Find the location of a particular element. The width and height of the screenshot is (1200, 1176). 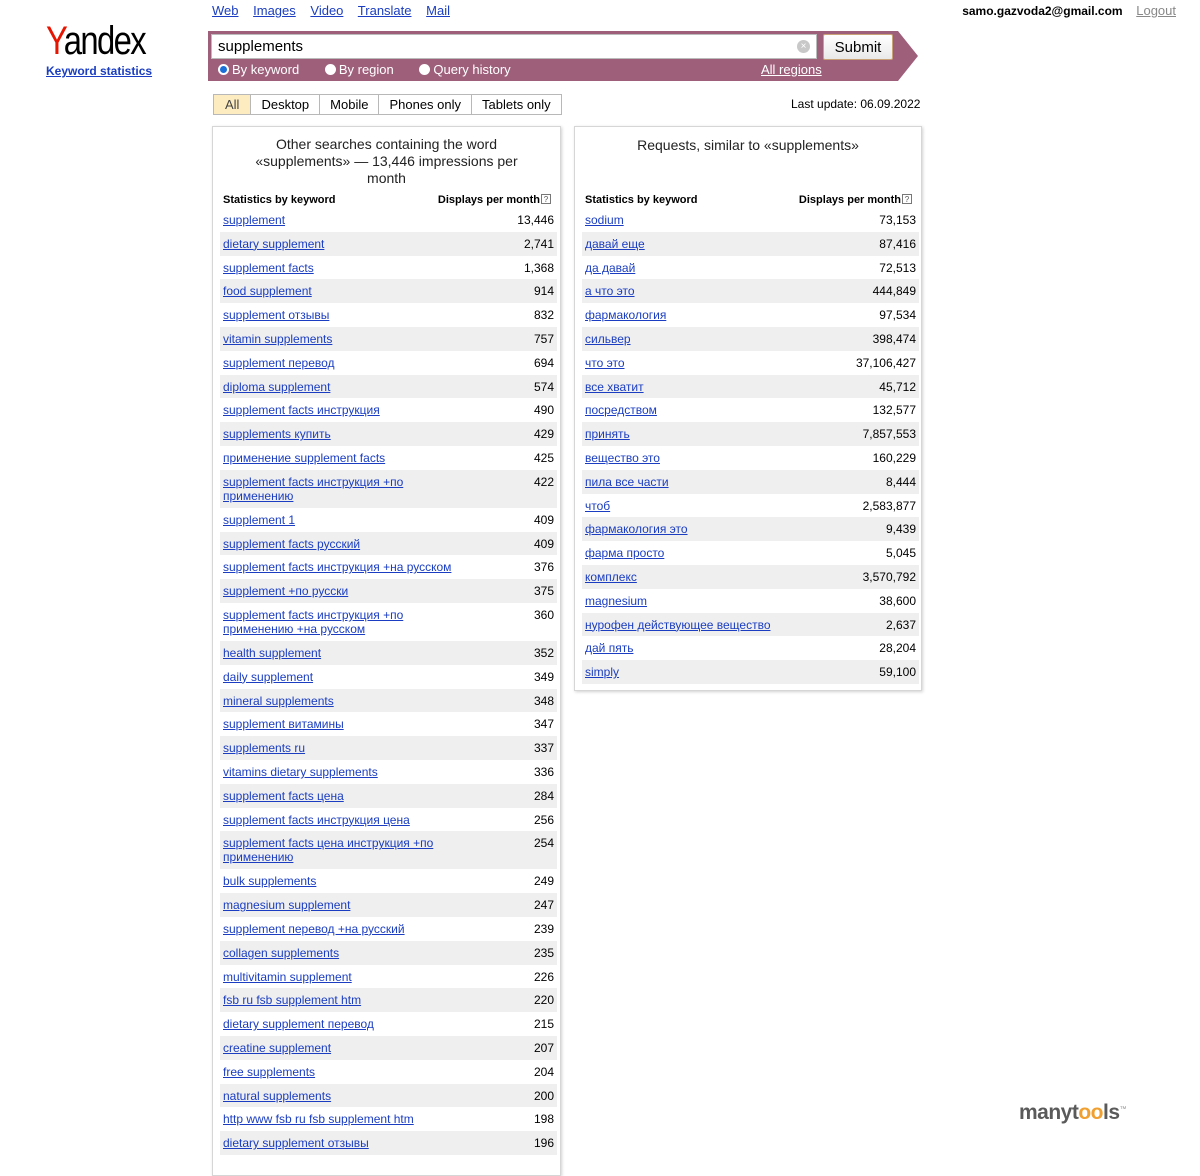

keyword-link: daily supplement is located at coordinates (268, 677).